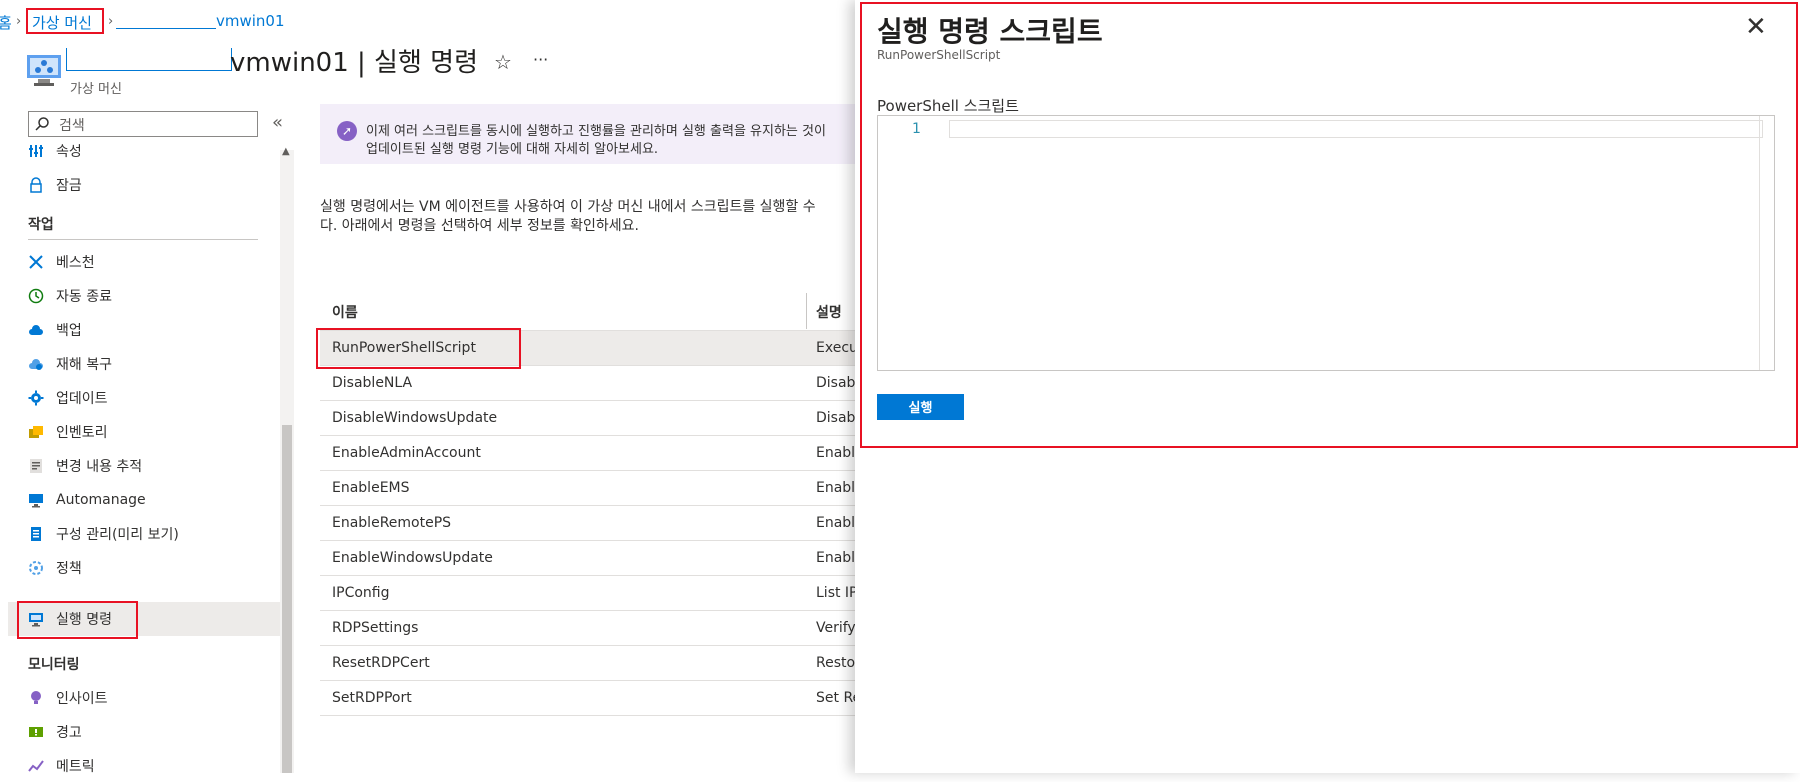 The width and height of the screenshot is (1800, 782). Describe the element at coordinates (65, 21) in the screenshot. I see `highlight-breadcrumb-vms` at that location.